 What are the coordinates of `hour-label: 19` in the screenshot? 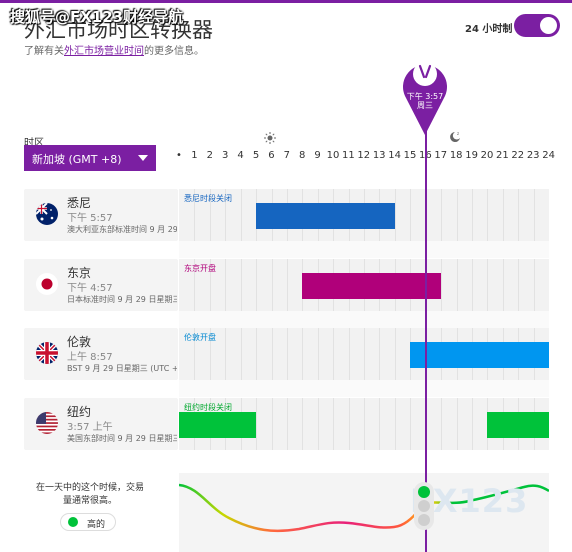 It's located at (471, 155).